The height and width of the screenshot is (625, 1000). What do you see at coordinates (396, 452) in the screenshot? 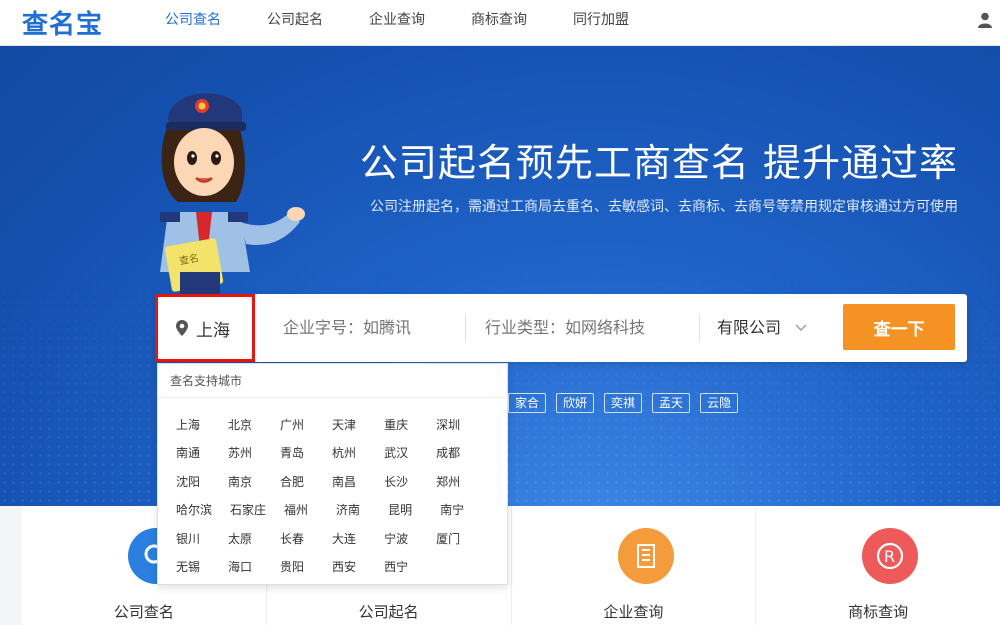
I see `city-option: 武汉` at bounding box center [396, 452].